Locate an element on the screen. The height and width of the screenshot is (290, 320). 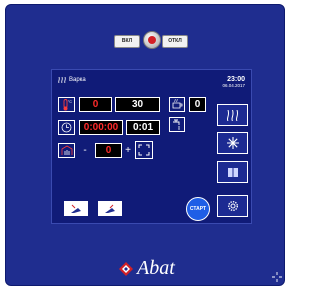
humidity-plus-button: + is located at coordinates (128, 150).